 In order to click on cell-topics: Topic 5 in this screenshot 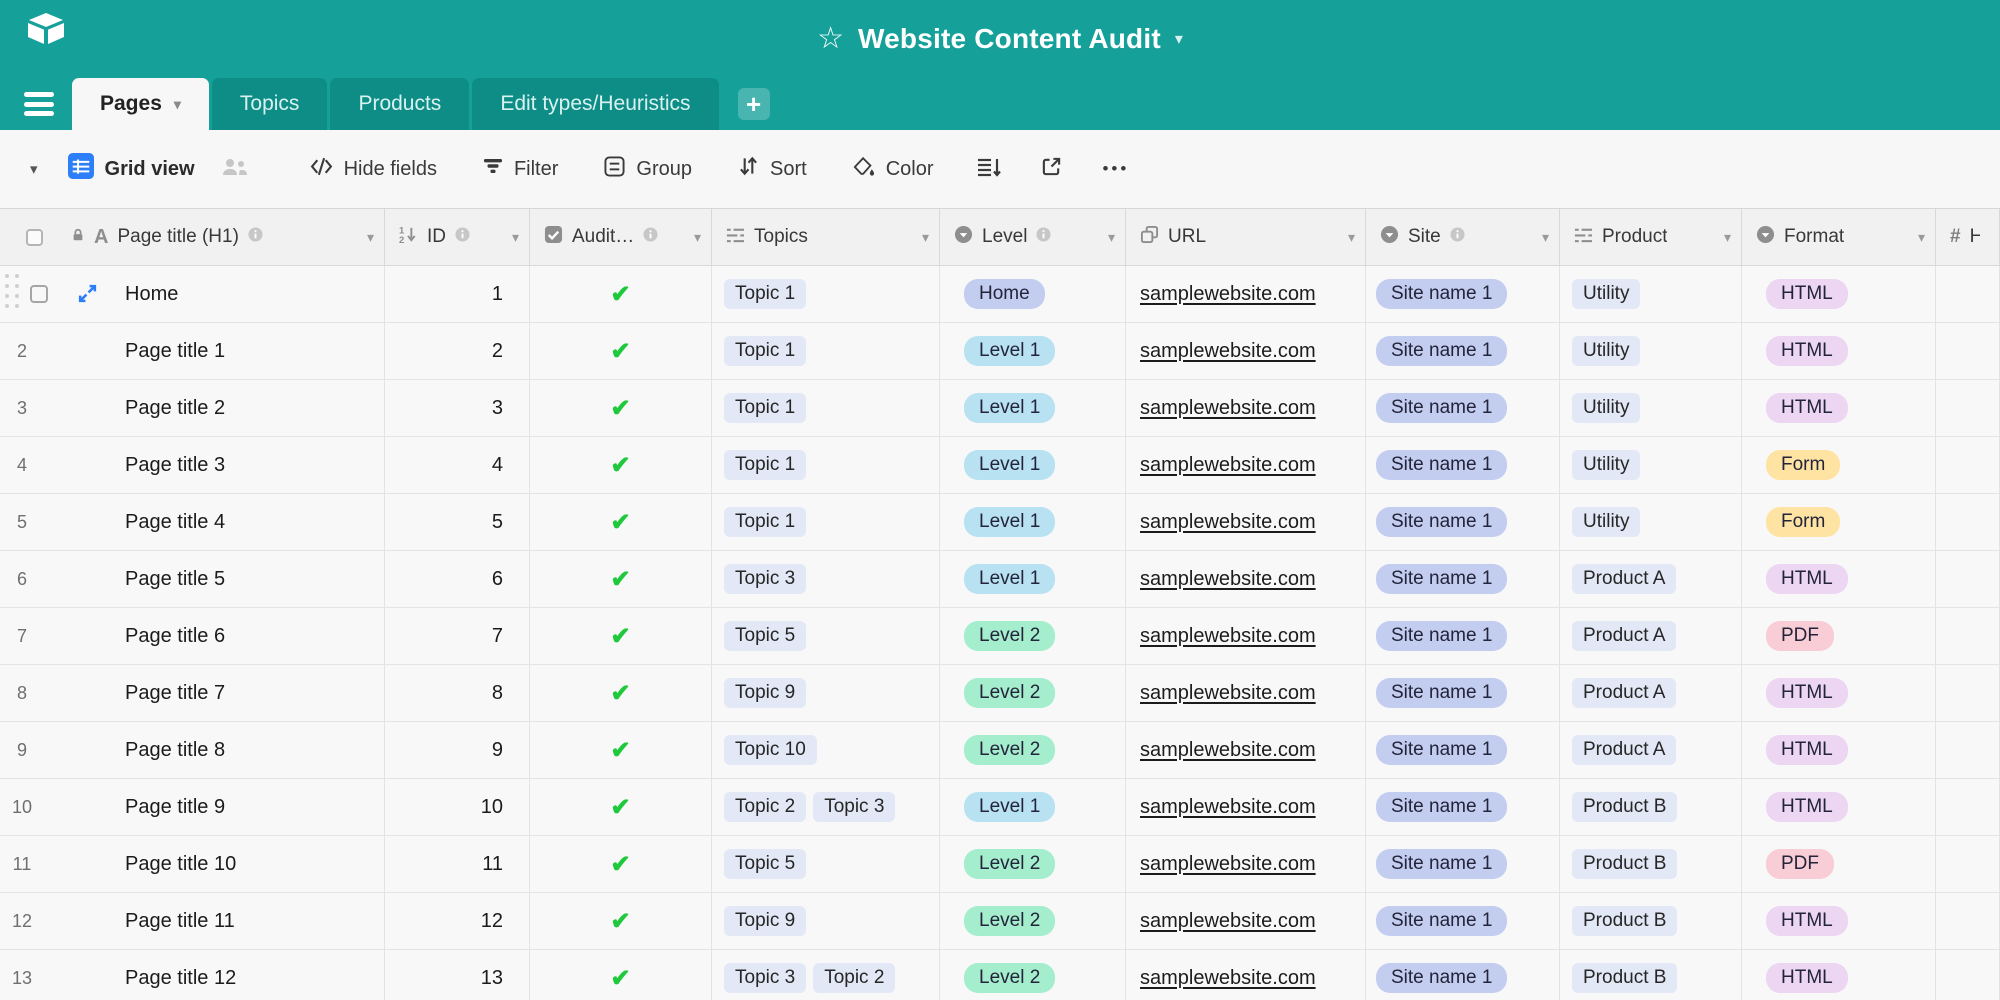, I will do `click(826, 636)`.